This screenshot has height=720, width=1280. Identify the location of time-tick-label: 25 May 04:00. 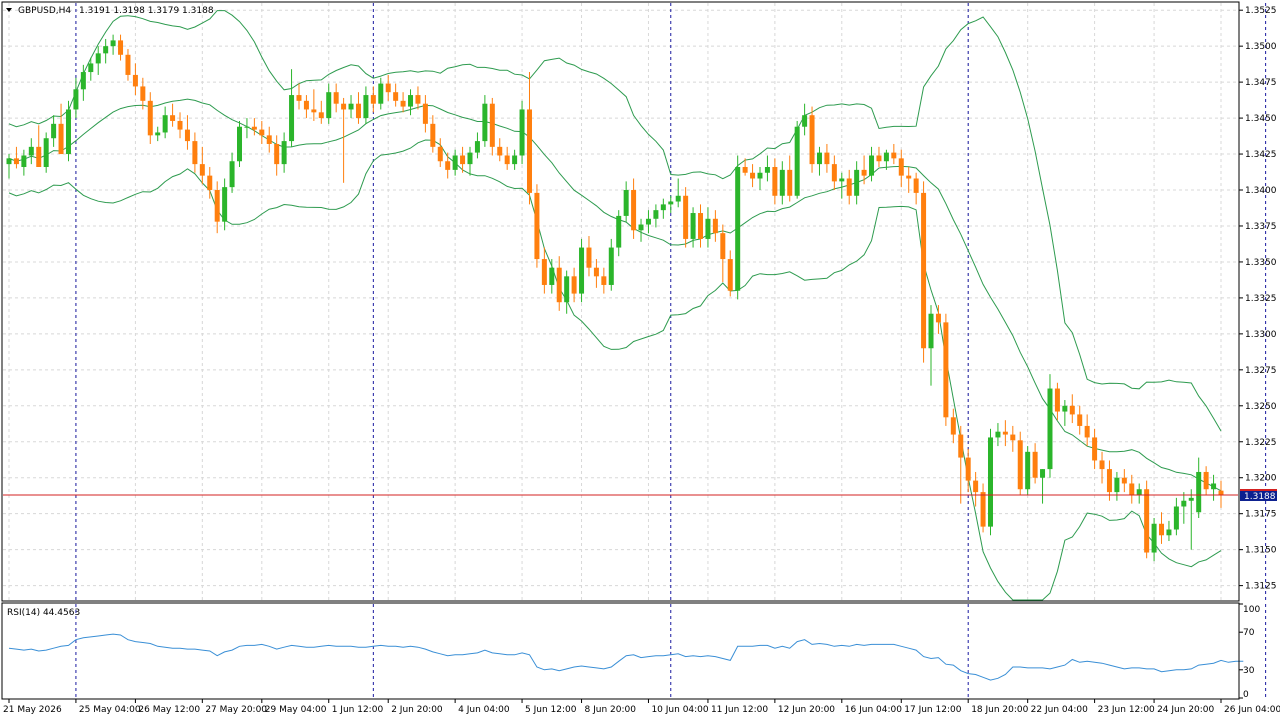
(110, 710).